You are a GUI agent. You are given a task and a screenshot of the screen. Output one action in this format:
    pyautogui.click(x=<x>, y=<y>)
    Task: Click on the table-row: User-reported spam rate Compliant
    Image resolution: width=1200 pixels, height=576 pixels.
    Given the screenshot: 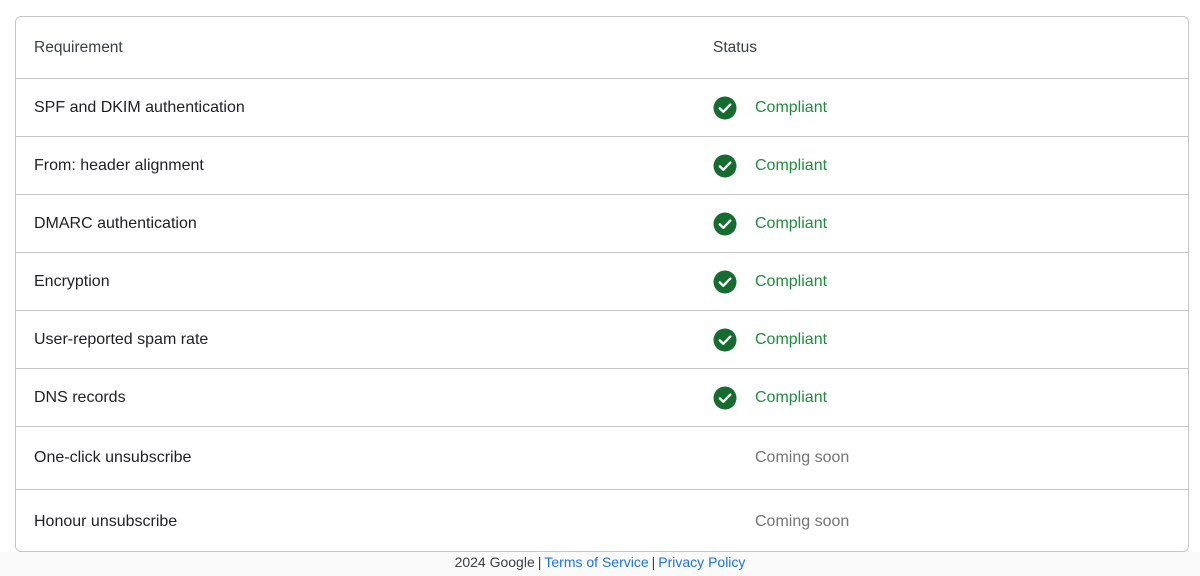 What is the action you would take?
    pyautogui.click(x=602, y=340)
    